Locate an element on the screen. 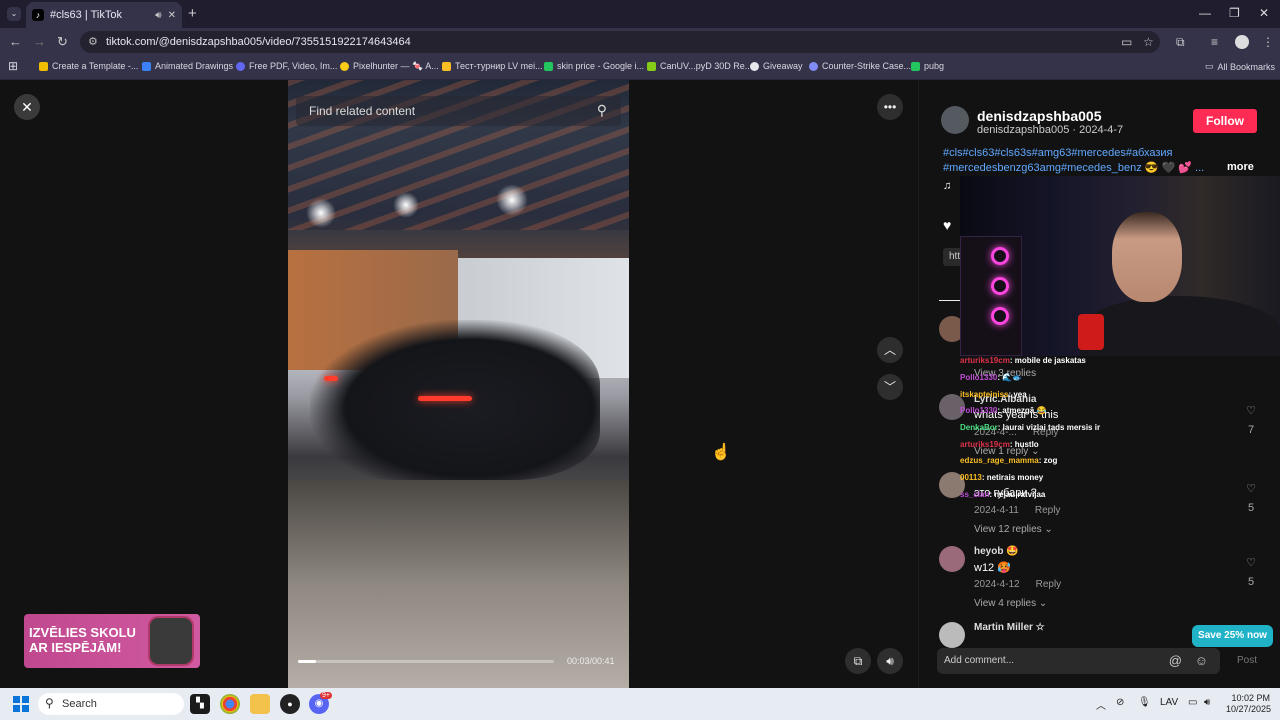 This screenshot has height=720, width=1280. taskbar-search: ⚲ Search is located at coordinates (111, 704).